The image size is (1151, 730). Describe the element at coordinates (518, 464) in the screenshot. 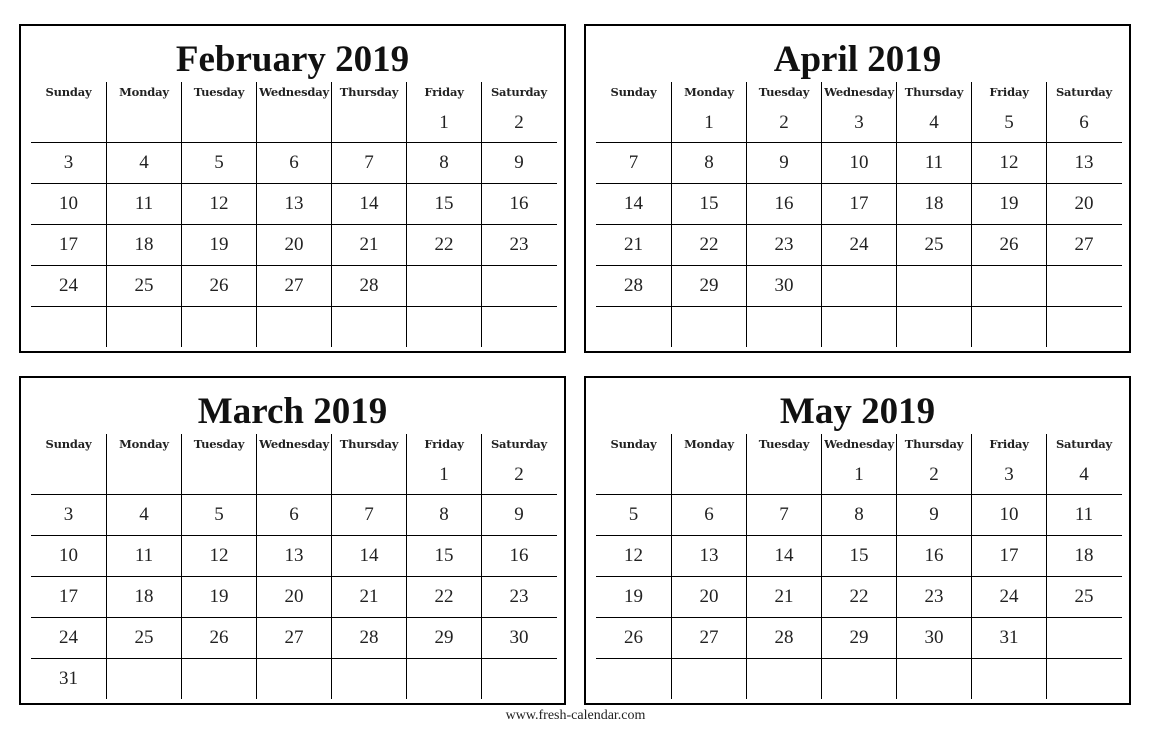

I see `day-cell: Saturday 2` at that location.